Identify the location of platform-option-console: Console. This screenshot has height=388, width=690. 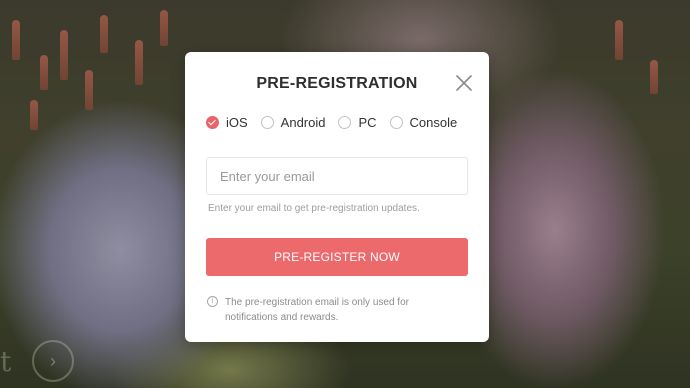
(423, 122).